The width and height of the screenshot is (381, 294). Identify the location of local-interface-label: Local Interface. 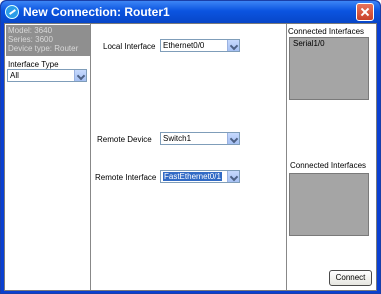
(129, 46).